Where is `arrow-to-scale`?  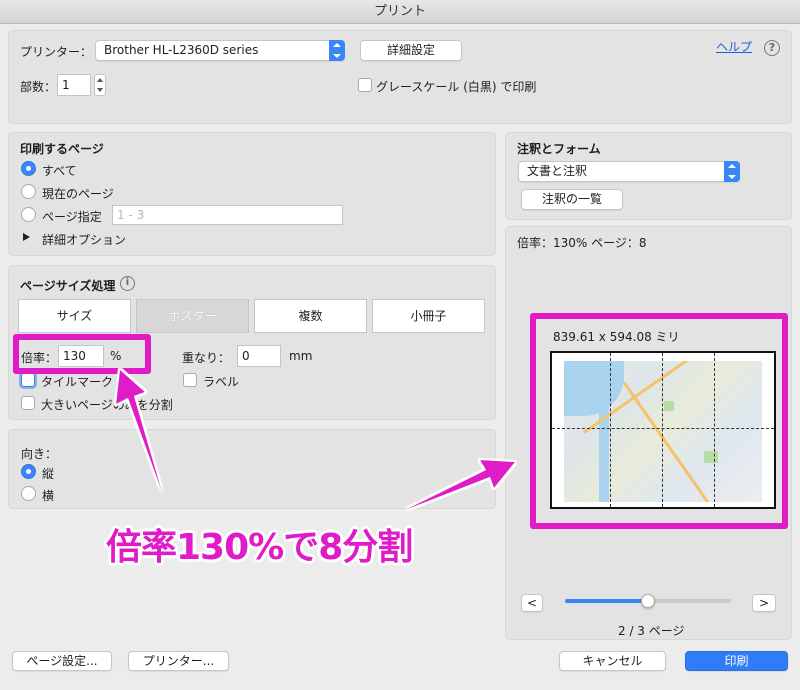
arrow-to-scale is located at coordinates (139, 431).